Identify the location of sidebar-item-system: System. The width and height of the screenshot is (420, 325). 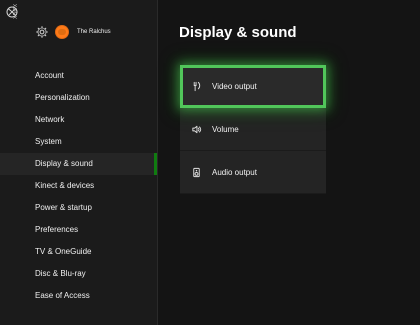
(78, 142).